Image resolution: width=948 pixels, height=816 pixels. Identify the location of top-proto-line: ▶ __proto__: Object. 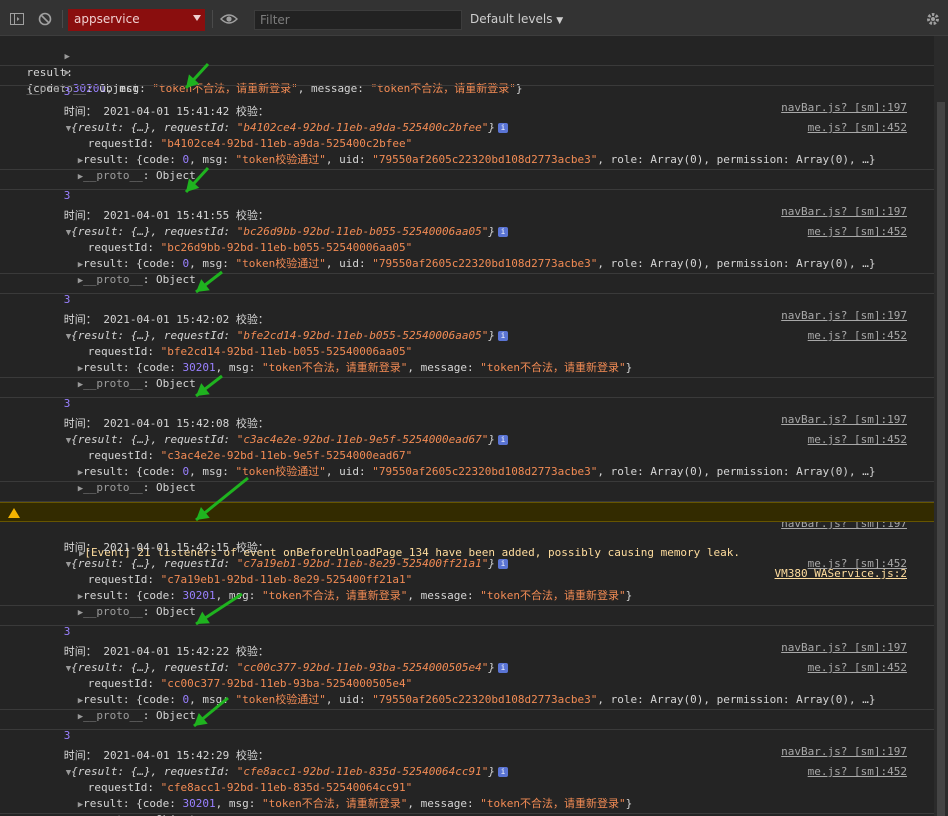
(467, 71).